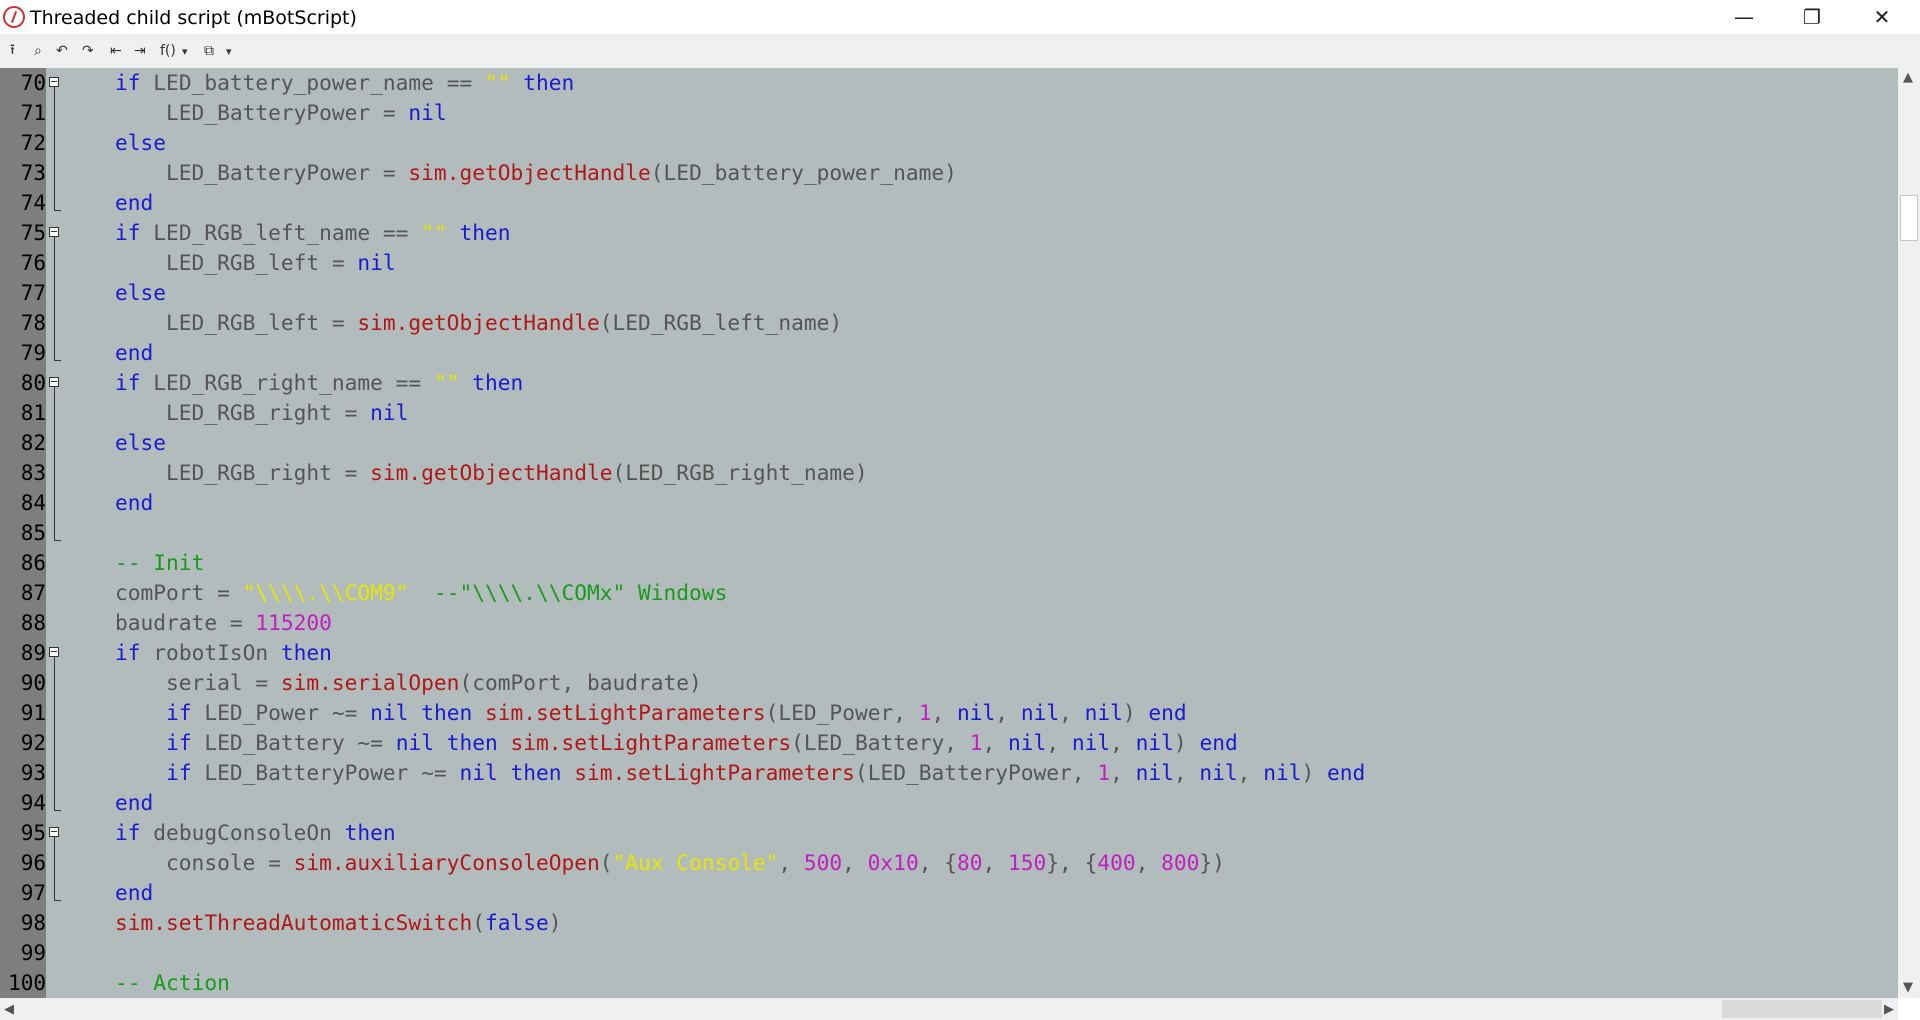 The width and height of the screenshot is (1920, 1020). What do you see at coordinates (1882, 17) in the screenshot?
I see `close-button: ✕` at bounding box center [1882, 17].